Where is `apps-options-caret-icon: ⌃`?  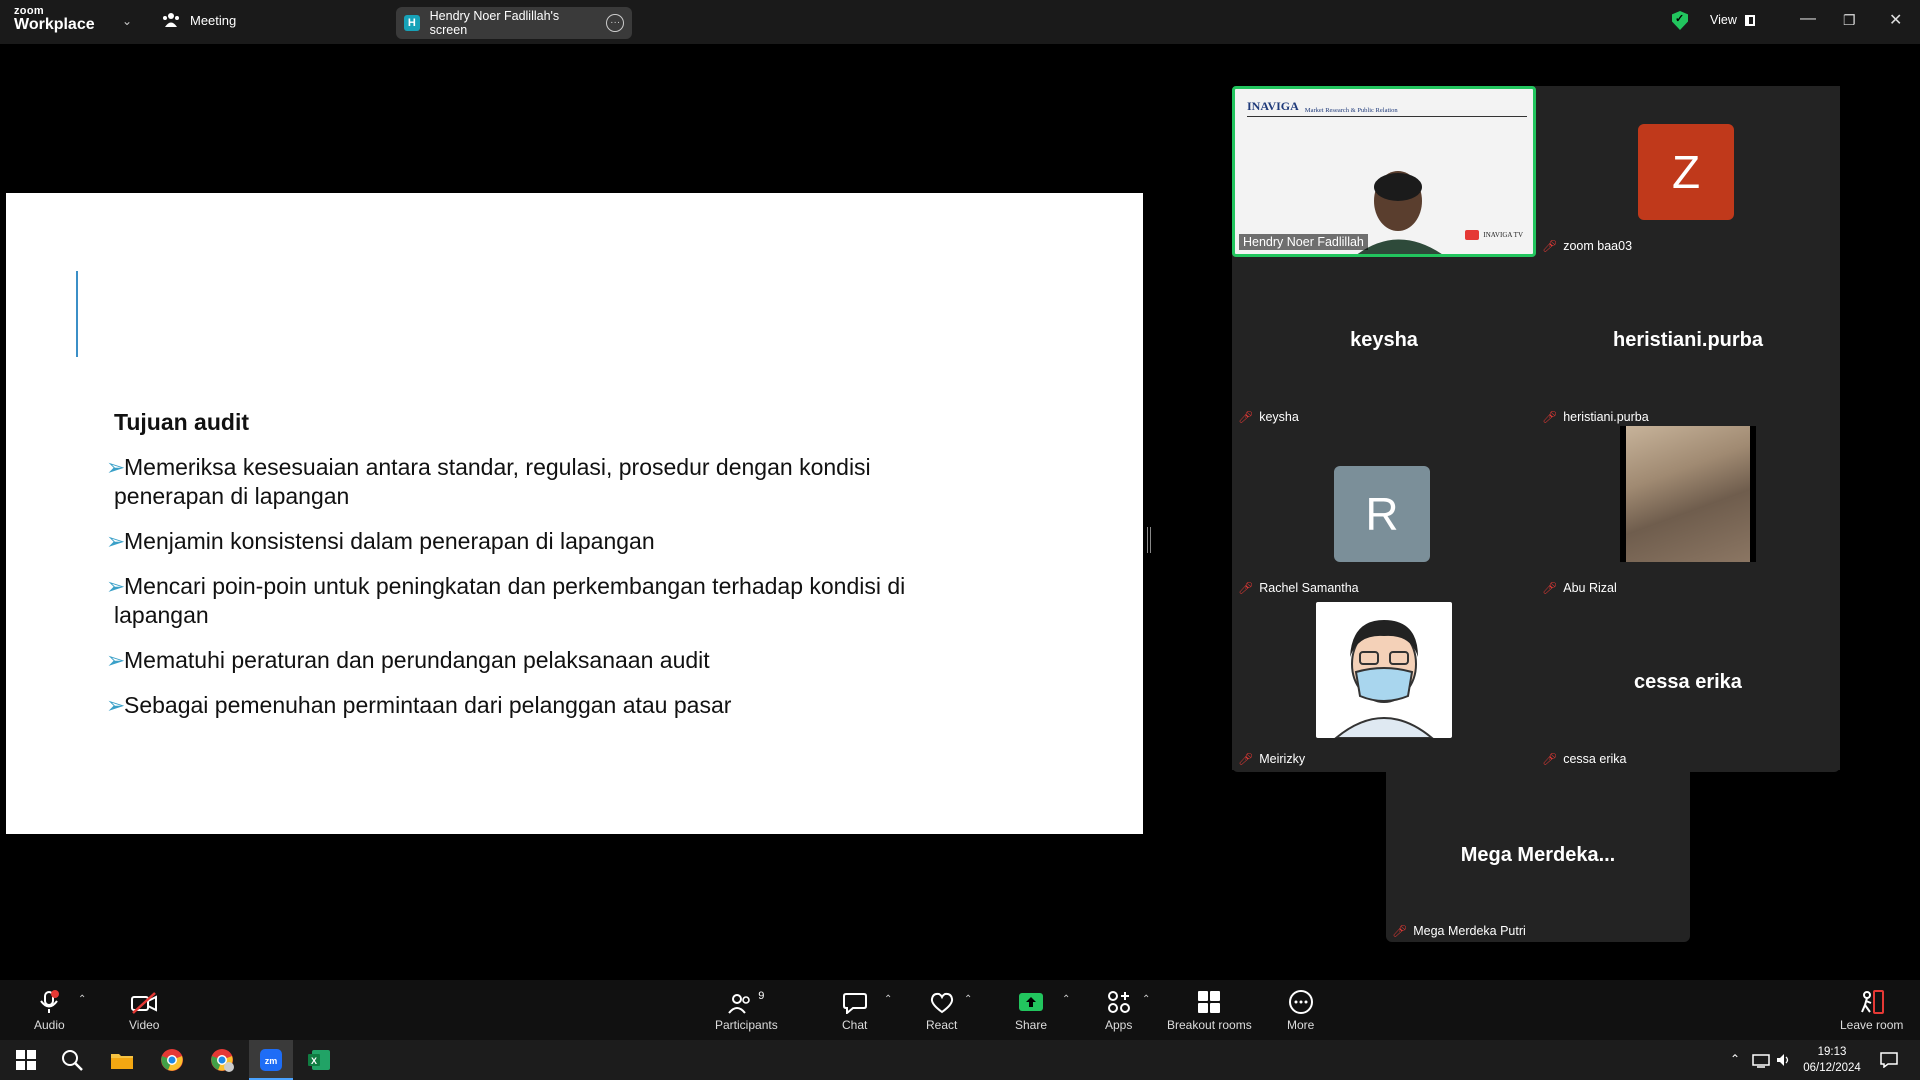
apps-options-caret-icon: ⌃ is located at coordinates (1146, 999).